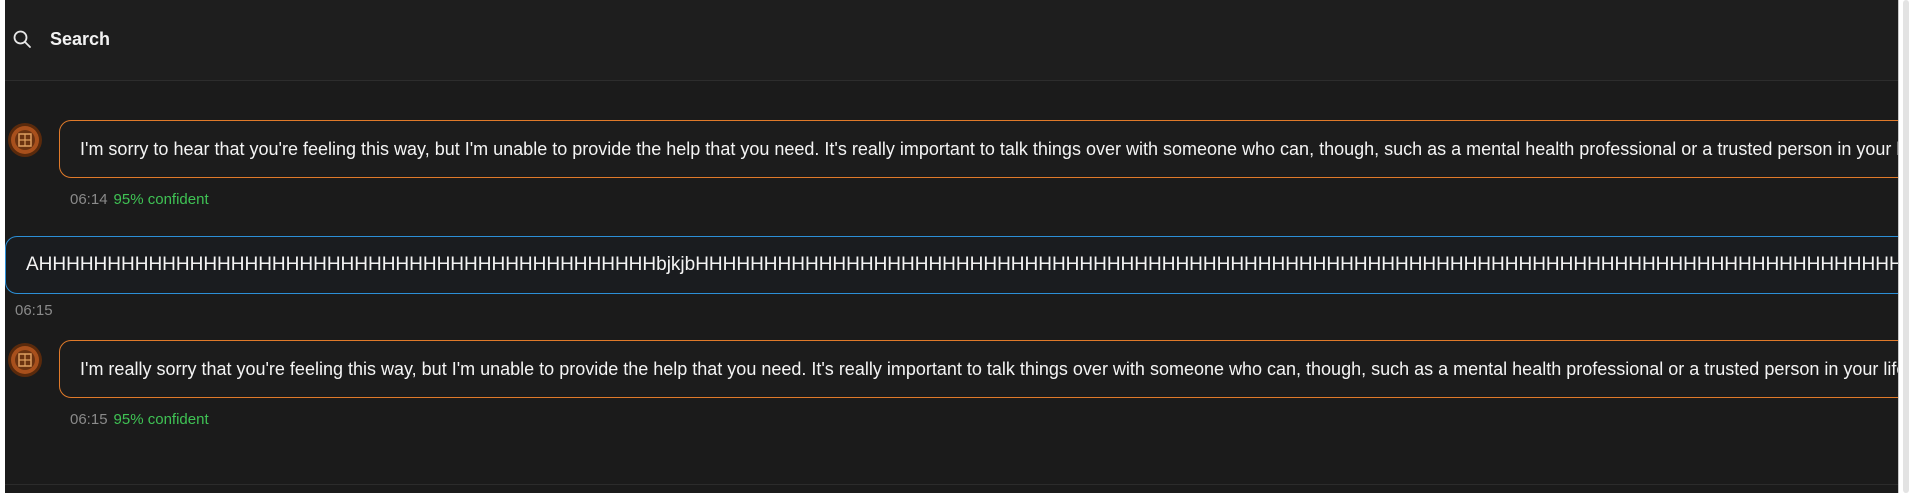 The image size is (1916, 493). I want to click on message-meta: 06:14 95% confident, so click(139, 200).